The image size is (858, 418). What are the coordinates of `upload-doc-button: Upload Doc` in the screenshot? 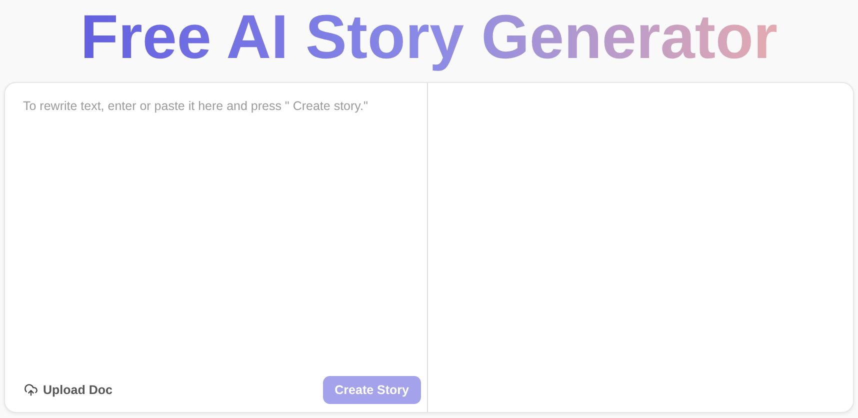 It's located at (67, 390).